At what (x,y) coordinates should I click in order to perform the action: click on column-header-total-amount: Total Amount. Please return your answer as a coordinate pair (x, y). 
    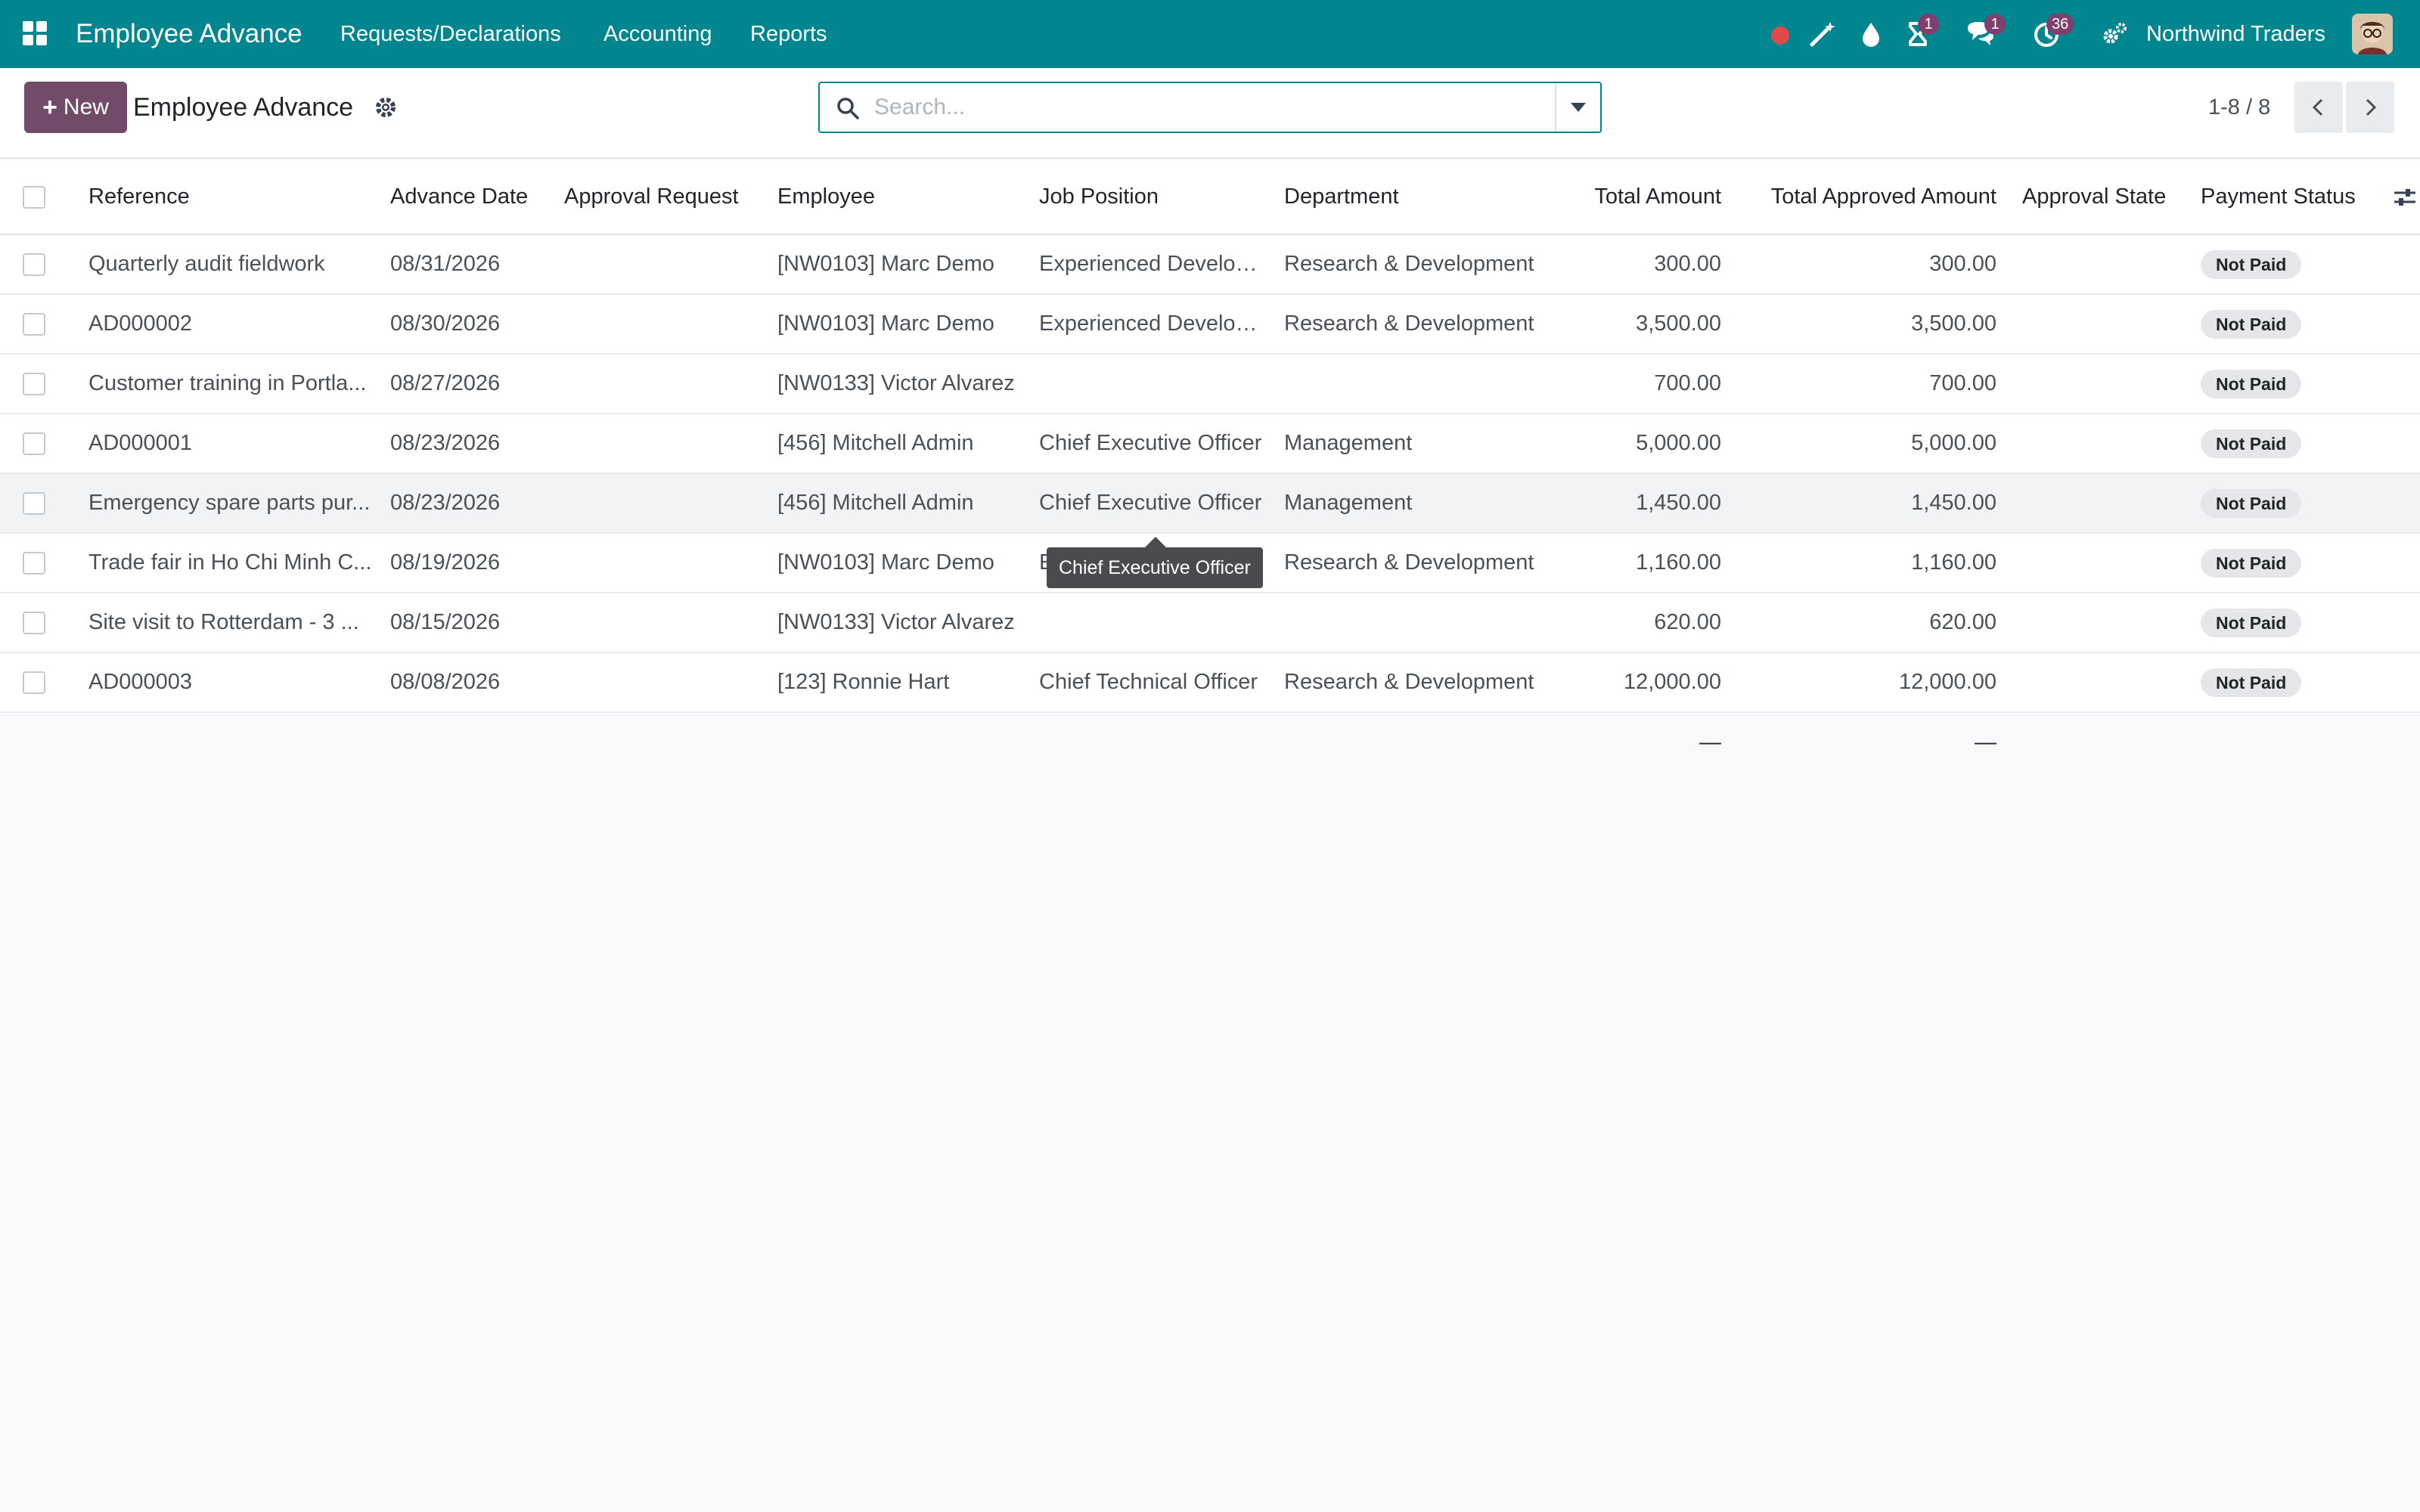
    Looking at the image, I should click on (1644, 197).